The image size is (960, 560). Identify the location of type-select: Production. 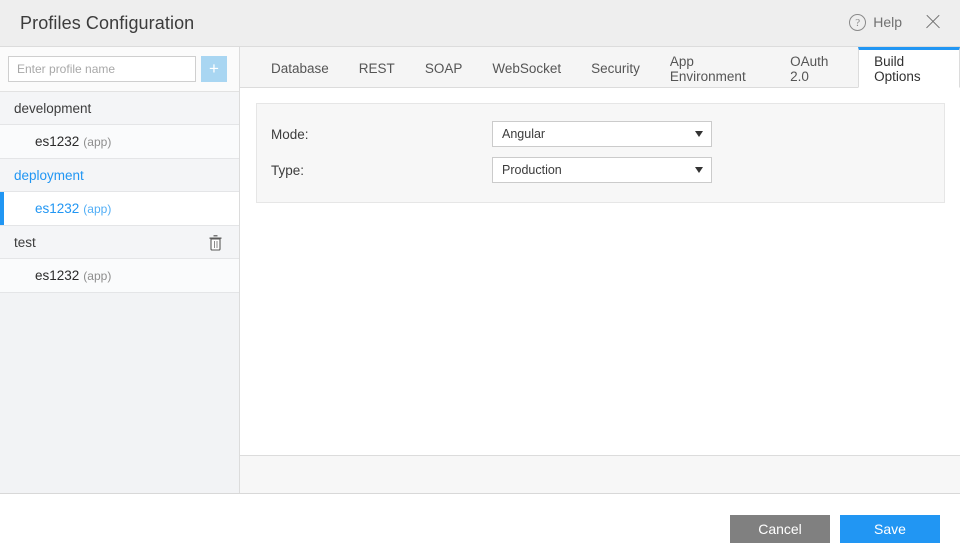
(602, 170).